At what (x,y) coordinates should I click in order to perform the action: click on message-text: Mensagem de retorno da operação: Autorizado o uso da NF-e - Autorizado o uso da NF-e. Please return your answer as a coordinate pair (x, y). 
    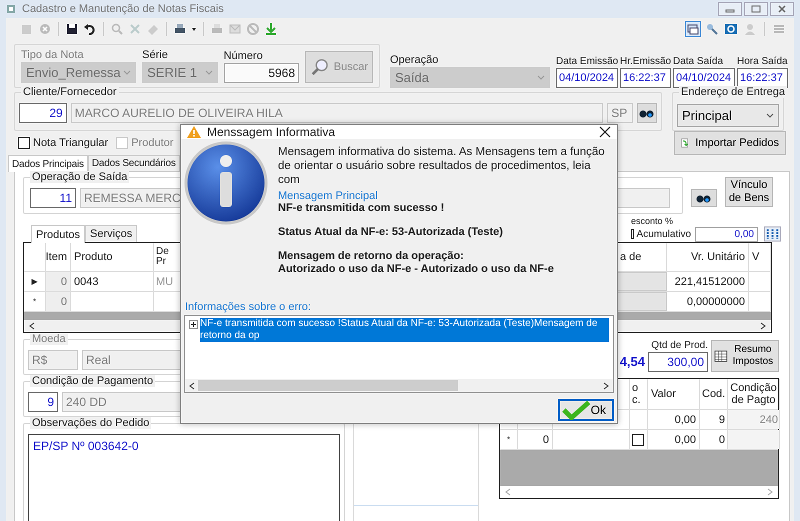
    Looking at the image, I should click on (416, 263).